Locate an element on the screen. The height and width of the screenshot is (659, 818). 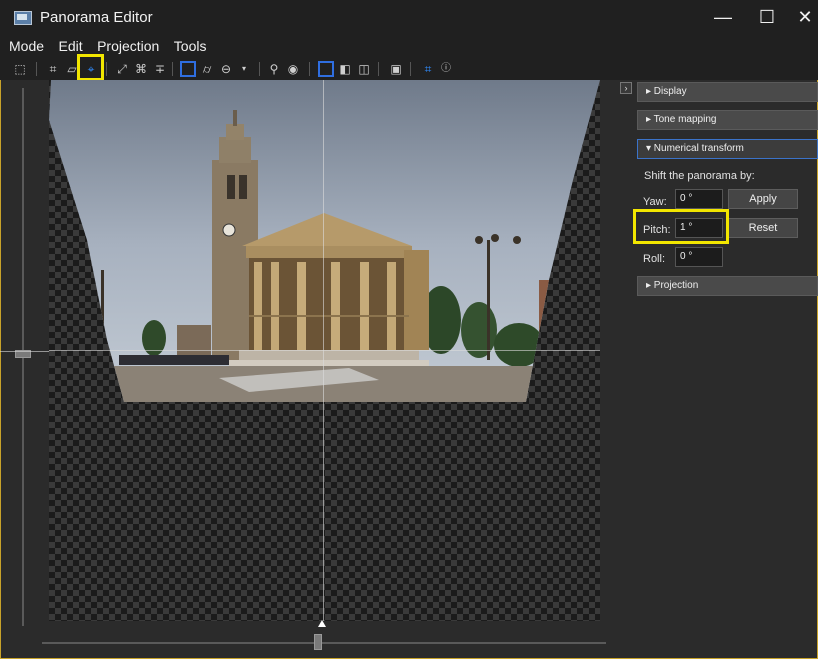
toolbar: ⬚ ⌗ ▱ ⌖ ⤢ ⌘ ∓ ⌭ ⊖ ▾ ⚲ ◉ ◧ ◫ ▣ ⌗ ⓘ is located at coordinates (409, 69).